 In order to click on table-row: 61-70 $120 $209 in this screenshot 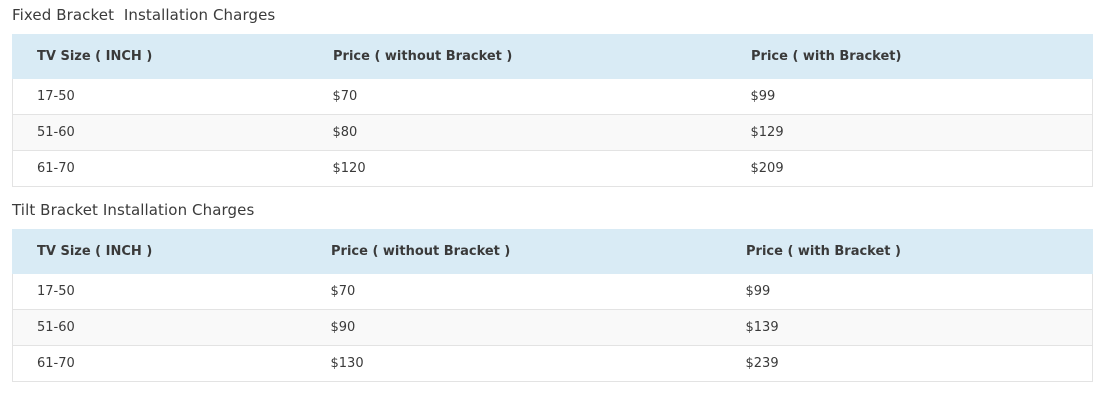, I will do `click(552, 168)`.